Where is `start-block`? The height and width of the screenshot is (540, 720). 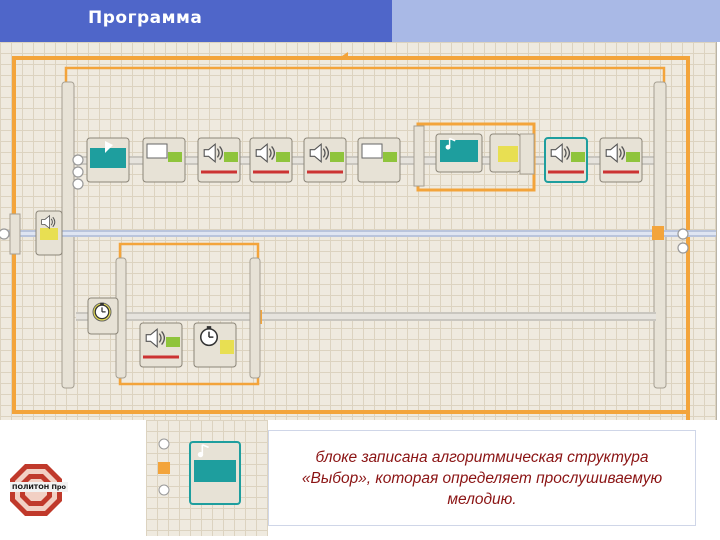
start-block is located at coordinates (49, 233).